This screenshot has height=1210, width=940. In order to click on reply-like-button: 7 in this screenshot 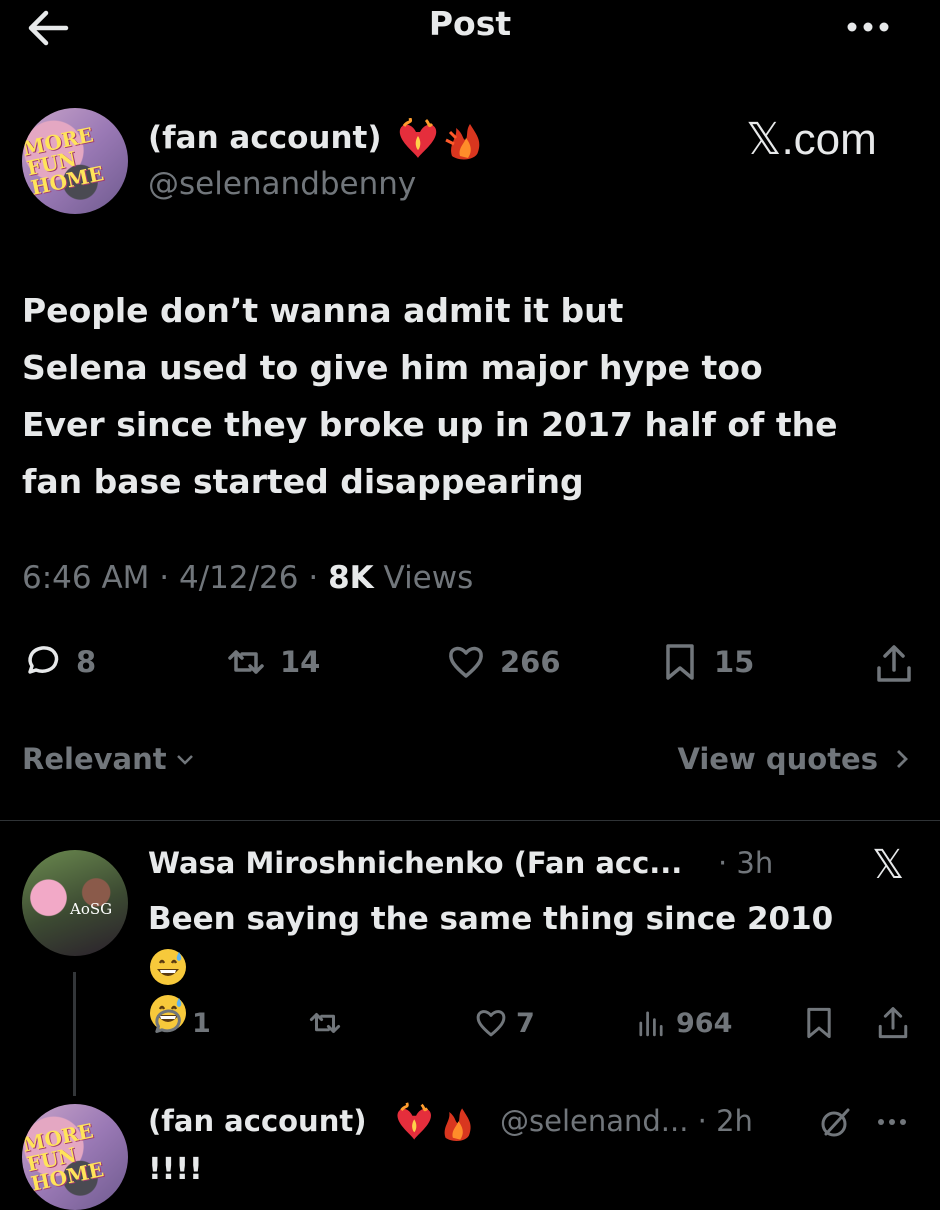, I will do `click(504, 1023)`.